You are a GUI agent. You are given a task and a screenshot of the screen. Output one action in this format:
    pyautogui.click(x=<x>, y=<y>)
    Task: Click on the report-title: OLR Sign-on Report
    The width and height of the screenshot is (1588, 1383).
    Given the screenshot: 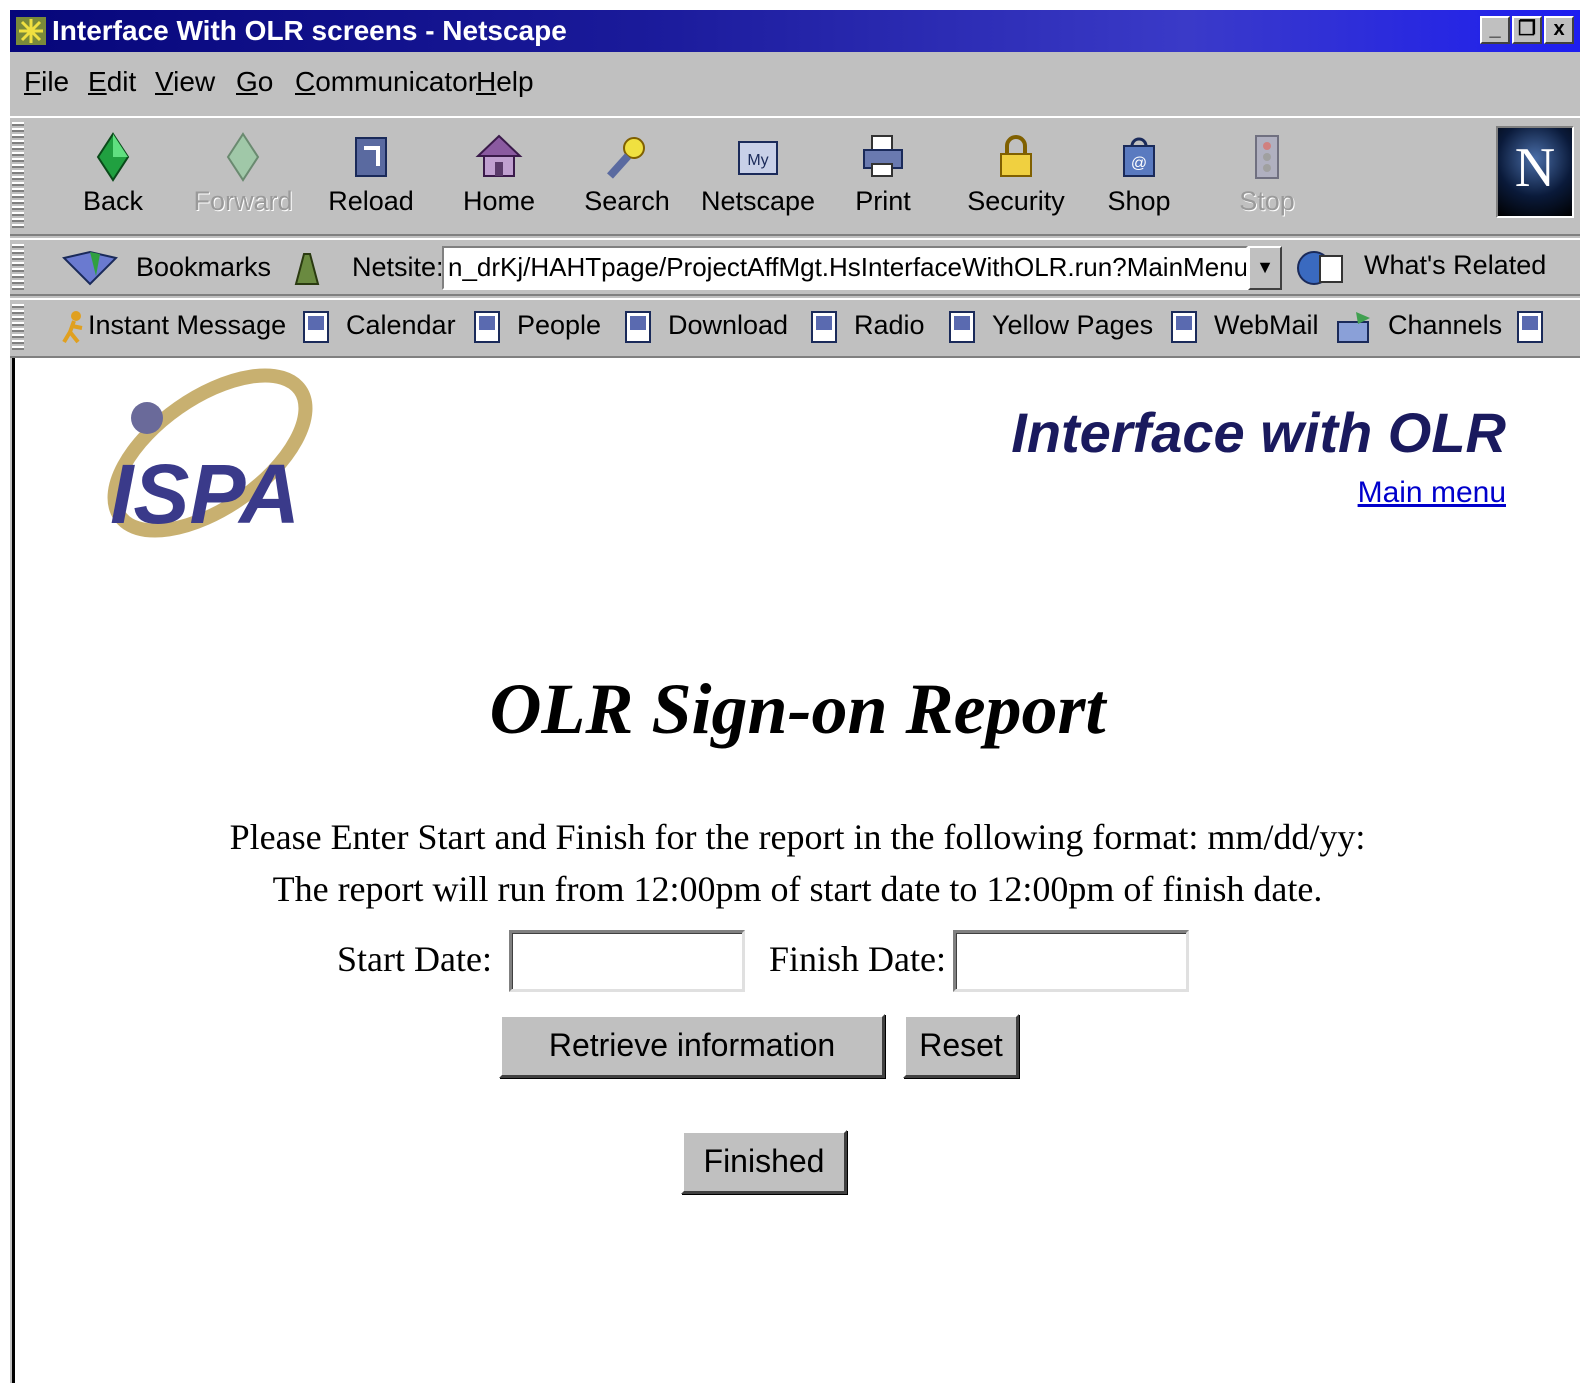 What is the action you would take?
    pyautogui.click(x=797, y=709)
    